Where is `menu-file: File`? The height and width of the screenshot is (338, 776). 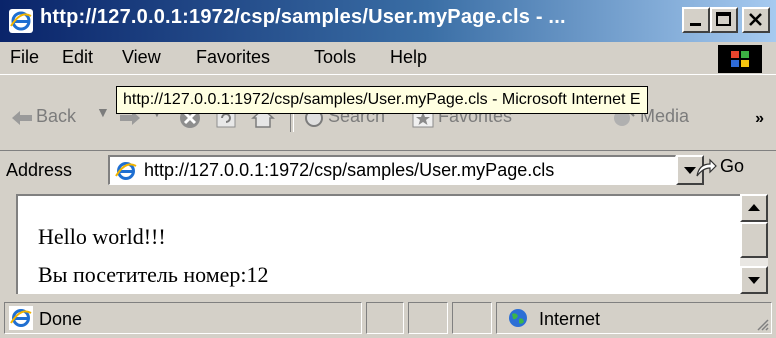 menu-file: File is located at coordinates (24, 57).